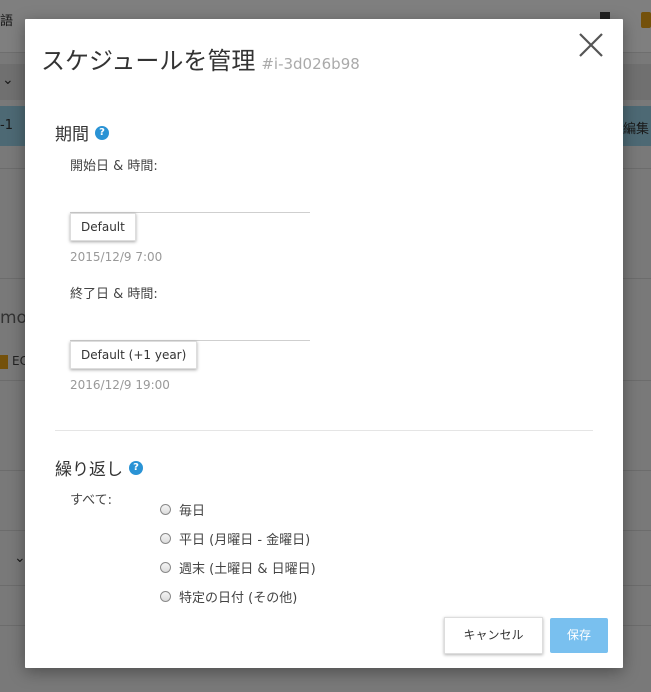 The height and width of the screenshot is (692, 651). What do you see at coordinates (493, 635) in the screenshot?
I see `cancel-button: キャンセル` at bounding box center [493, 635].